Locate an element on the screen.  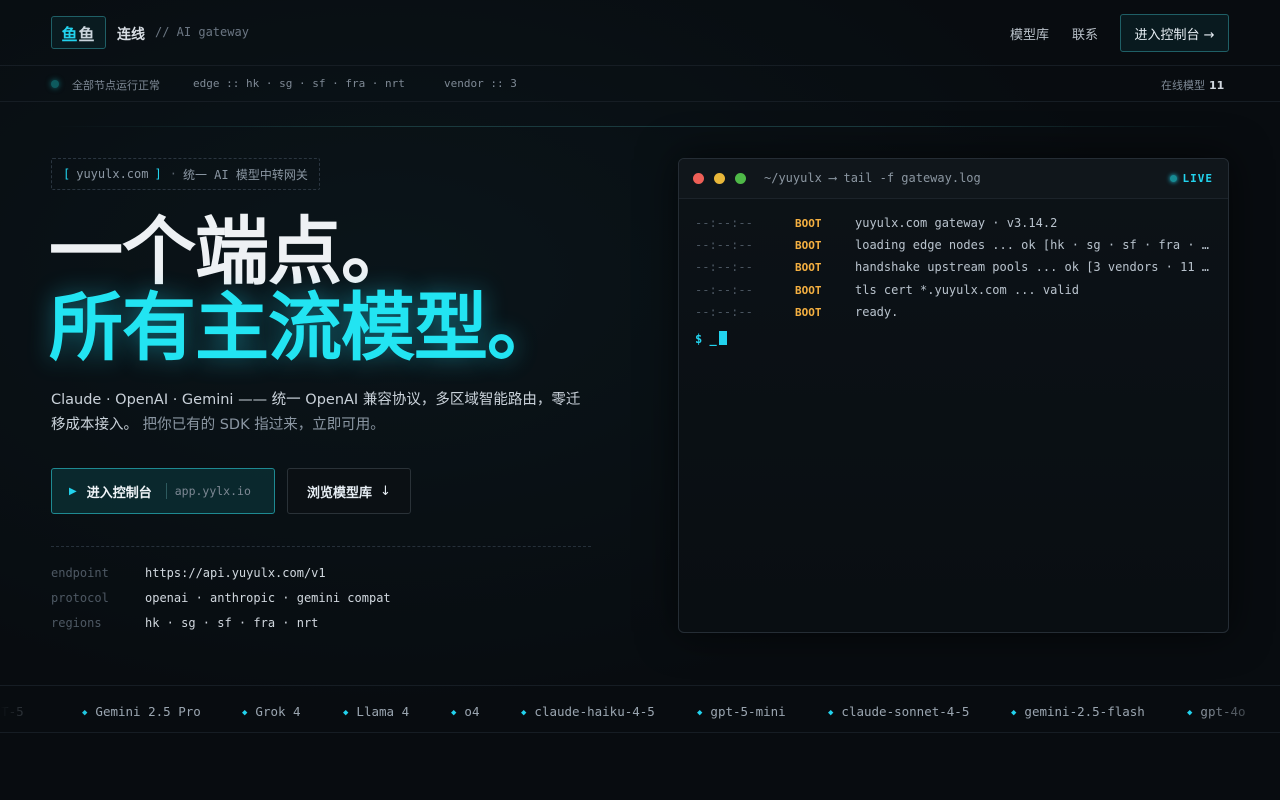
ticker-item: ◆ gpt-5-mini is located at coordinates (741, 711).